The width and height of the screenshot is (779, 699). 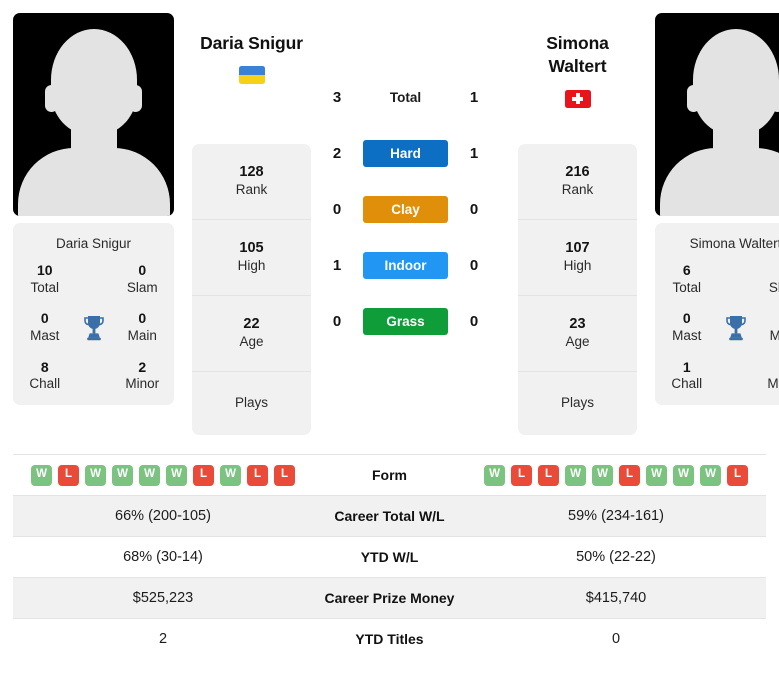 I want to click on right-player-rank-card: 216 Rank 107 High 23 Age Plays, so click(x=577, y=289).